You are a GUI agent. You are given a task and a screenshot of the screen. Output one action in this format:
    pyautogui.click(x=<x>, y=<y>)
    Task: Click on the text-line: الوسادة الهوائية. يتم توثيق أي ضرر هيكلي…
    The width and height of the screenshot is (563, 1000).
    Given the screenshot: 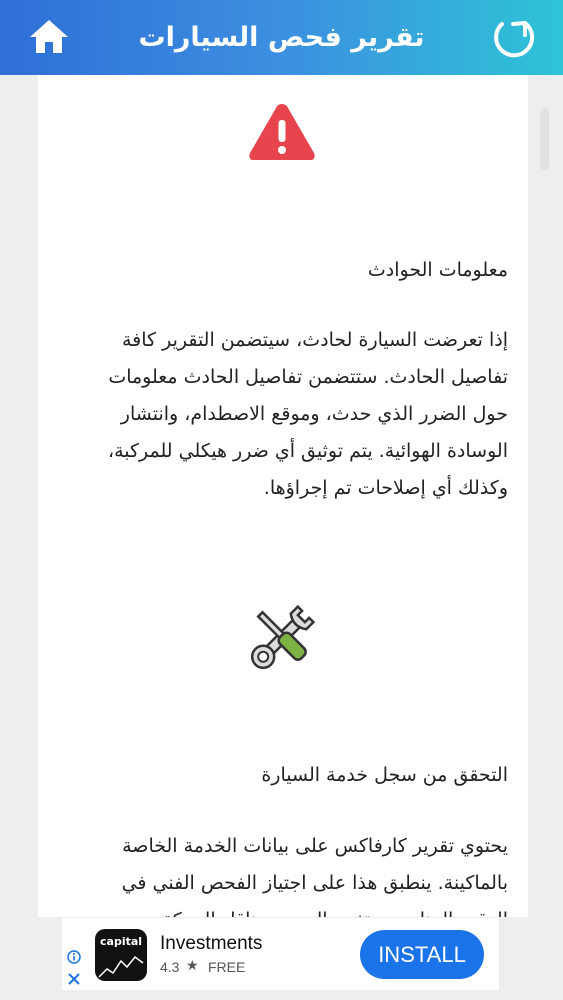 What is the action you would take?
    pyautogui.click(x=307, y=451)
    